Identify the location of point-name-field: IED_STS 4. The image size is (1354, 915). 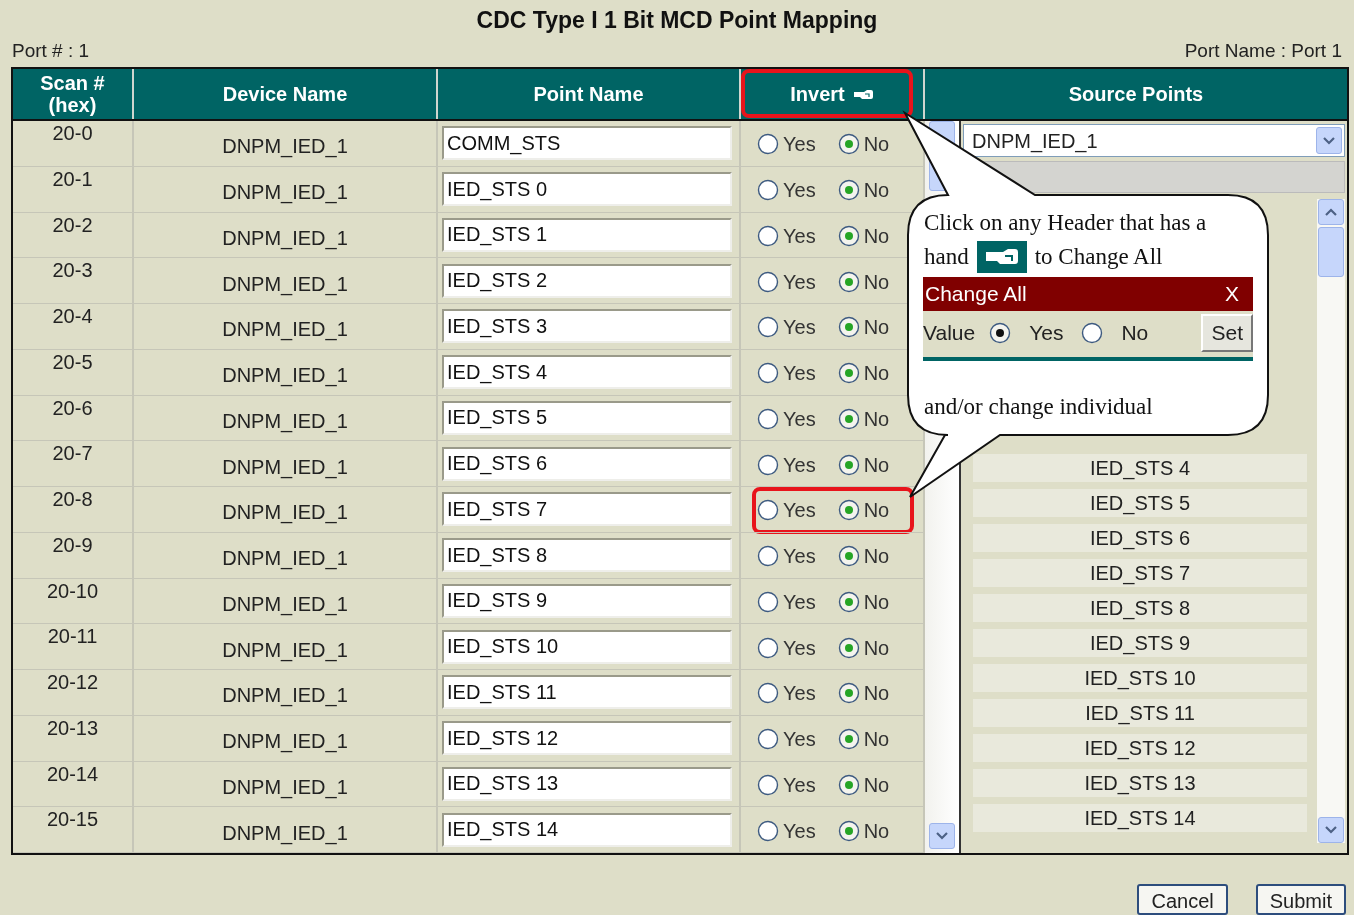
(587, 372).